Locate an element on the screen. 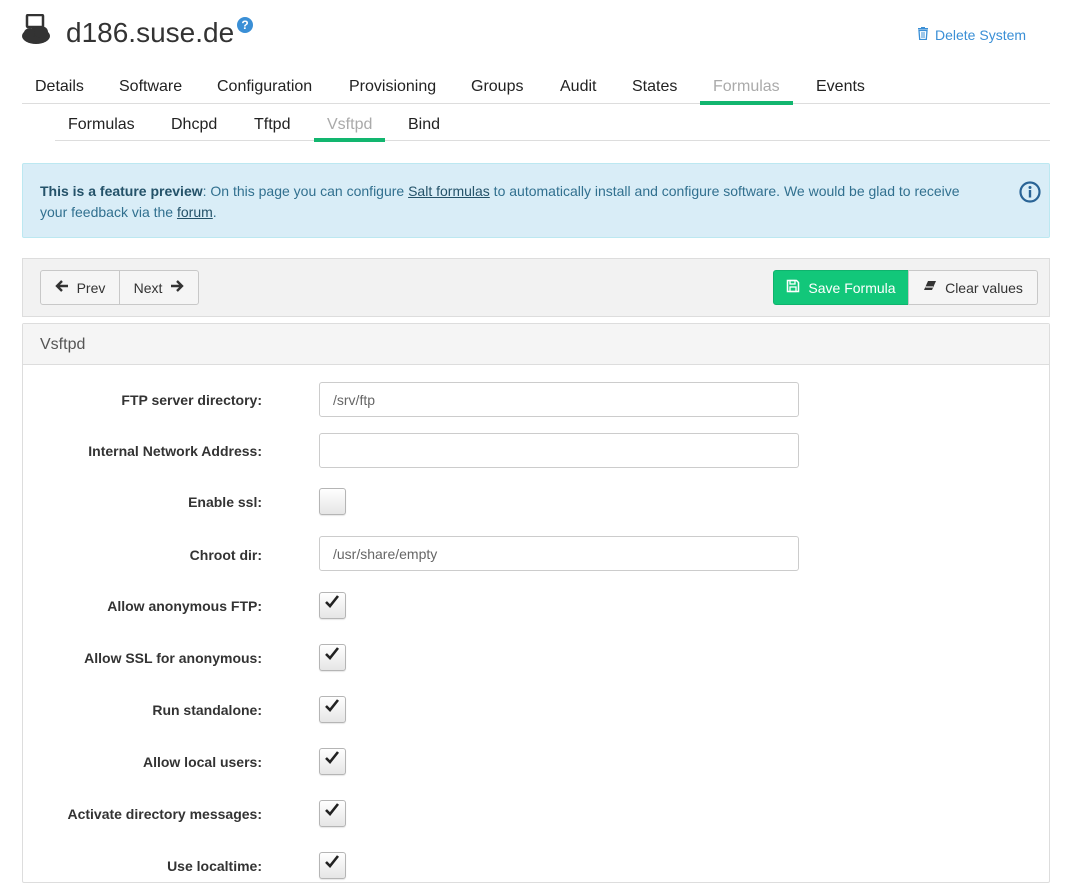 Image resolution: width=1067 pixels, height=883 pixels. prev-label: Prev is located at coordinates (91, 287).